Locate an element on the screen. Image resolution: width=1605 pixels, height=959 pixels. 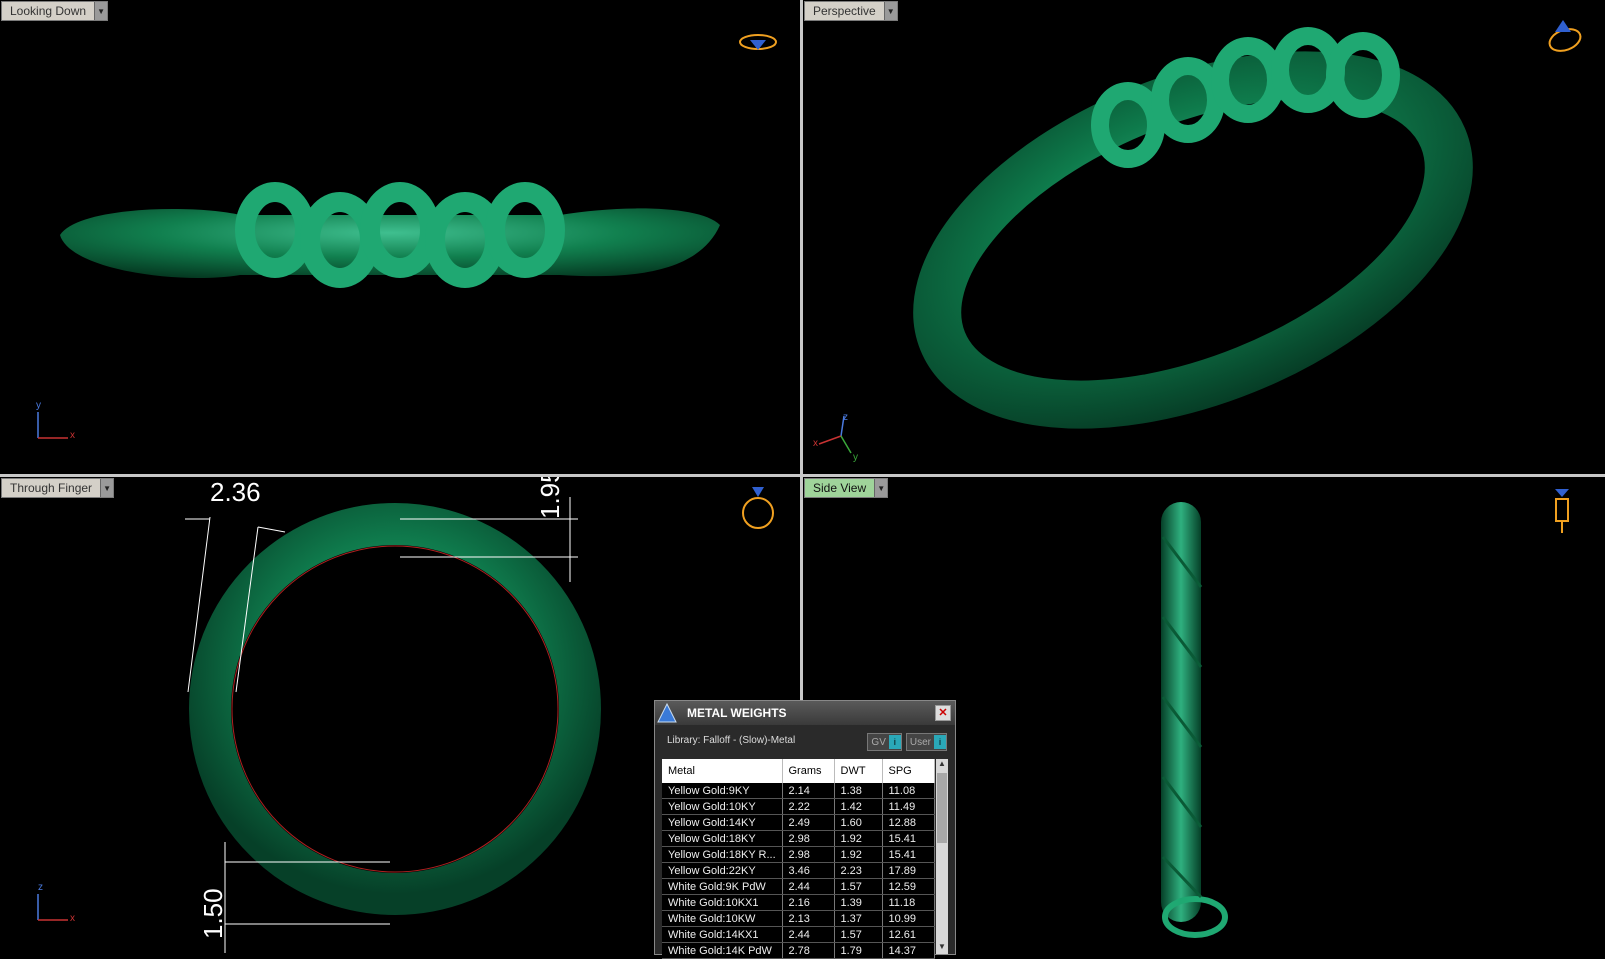
table-cell: 1.42 is located at coordinates (858, 806).